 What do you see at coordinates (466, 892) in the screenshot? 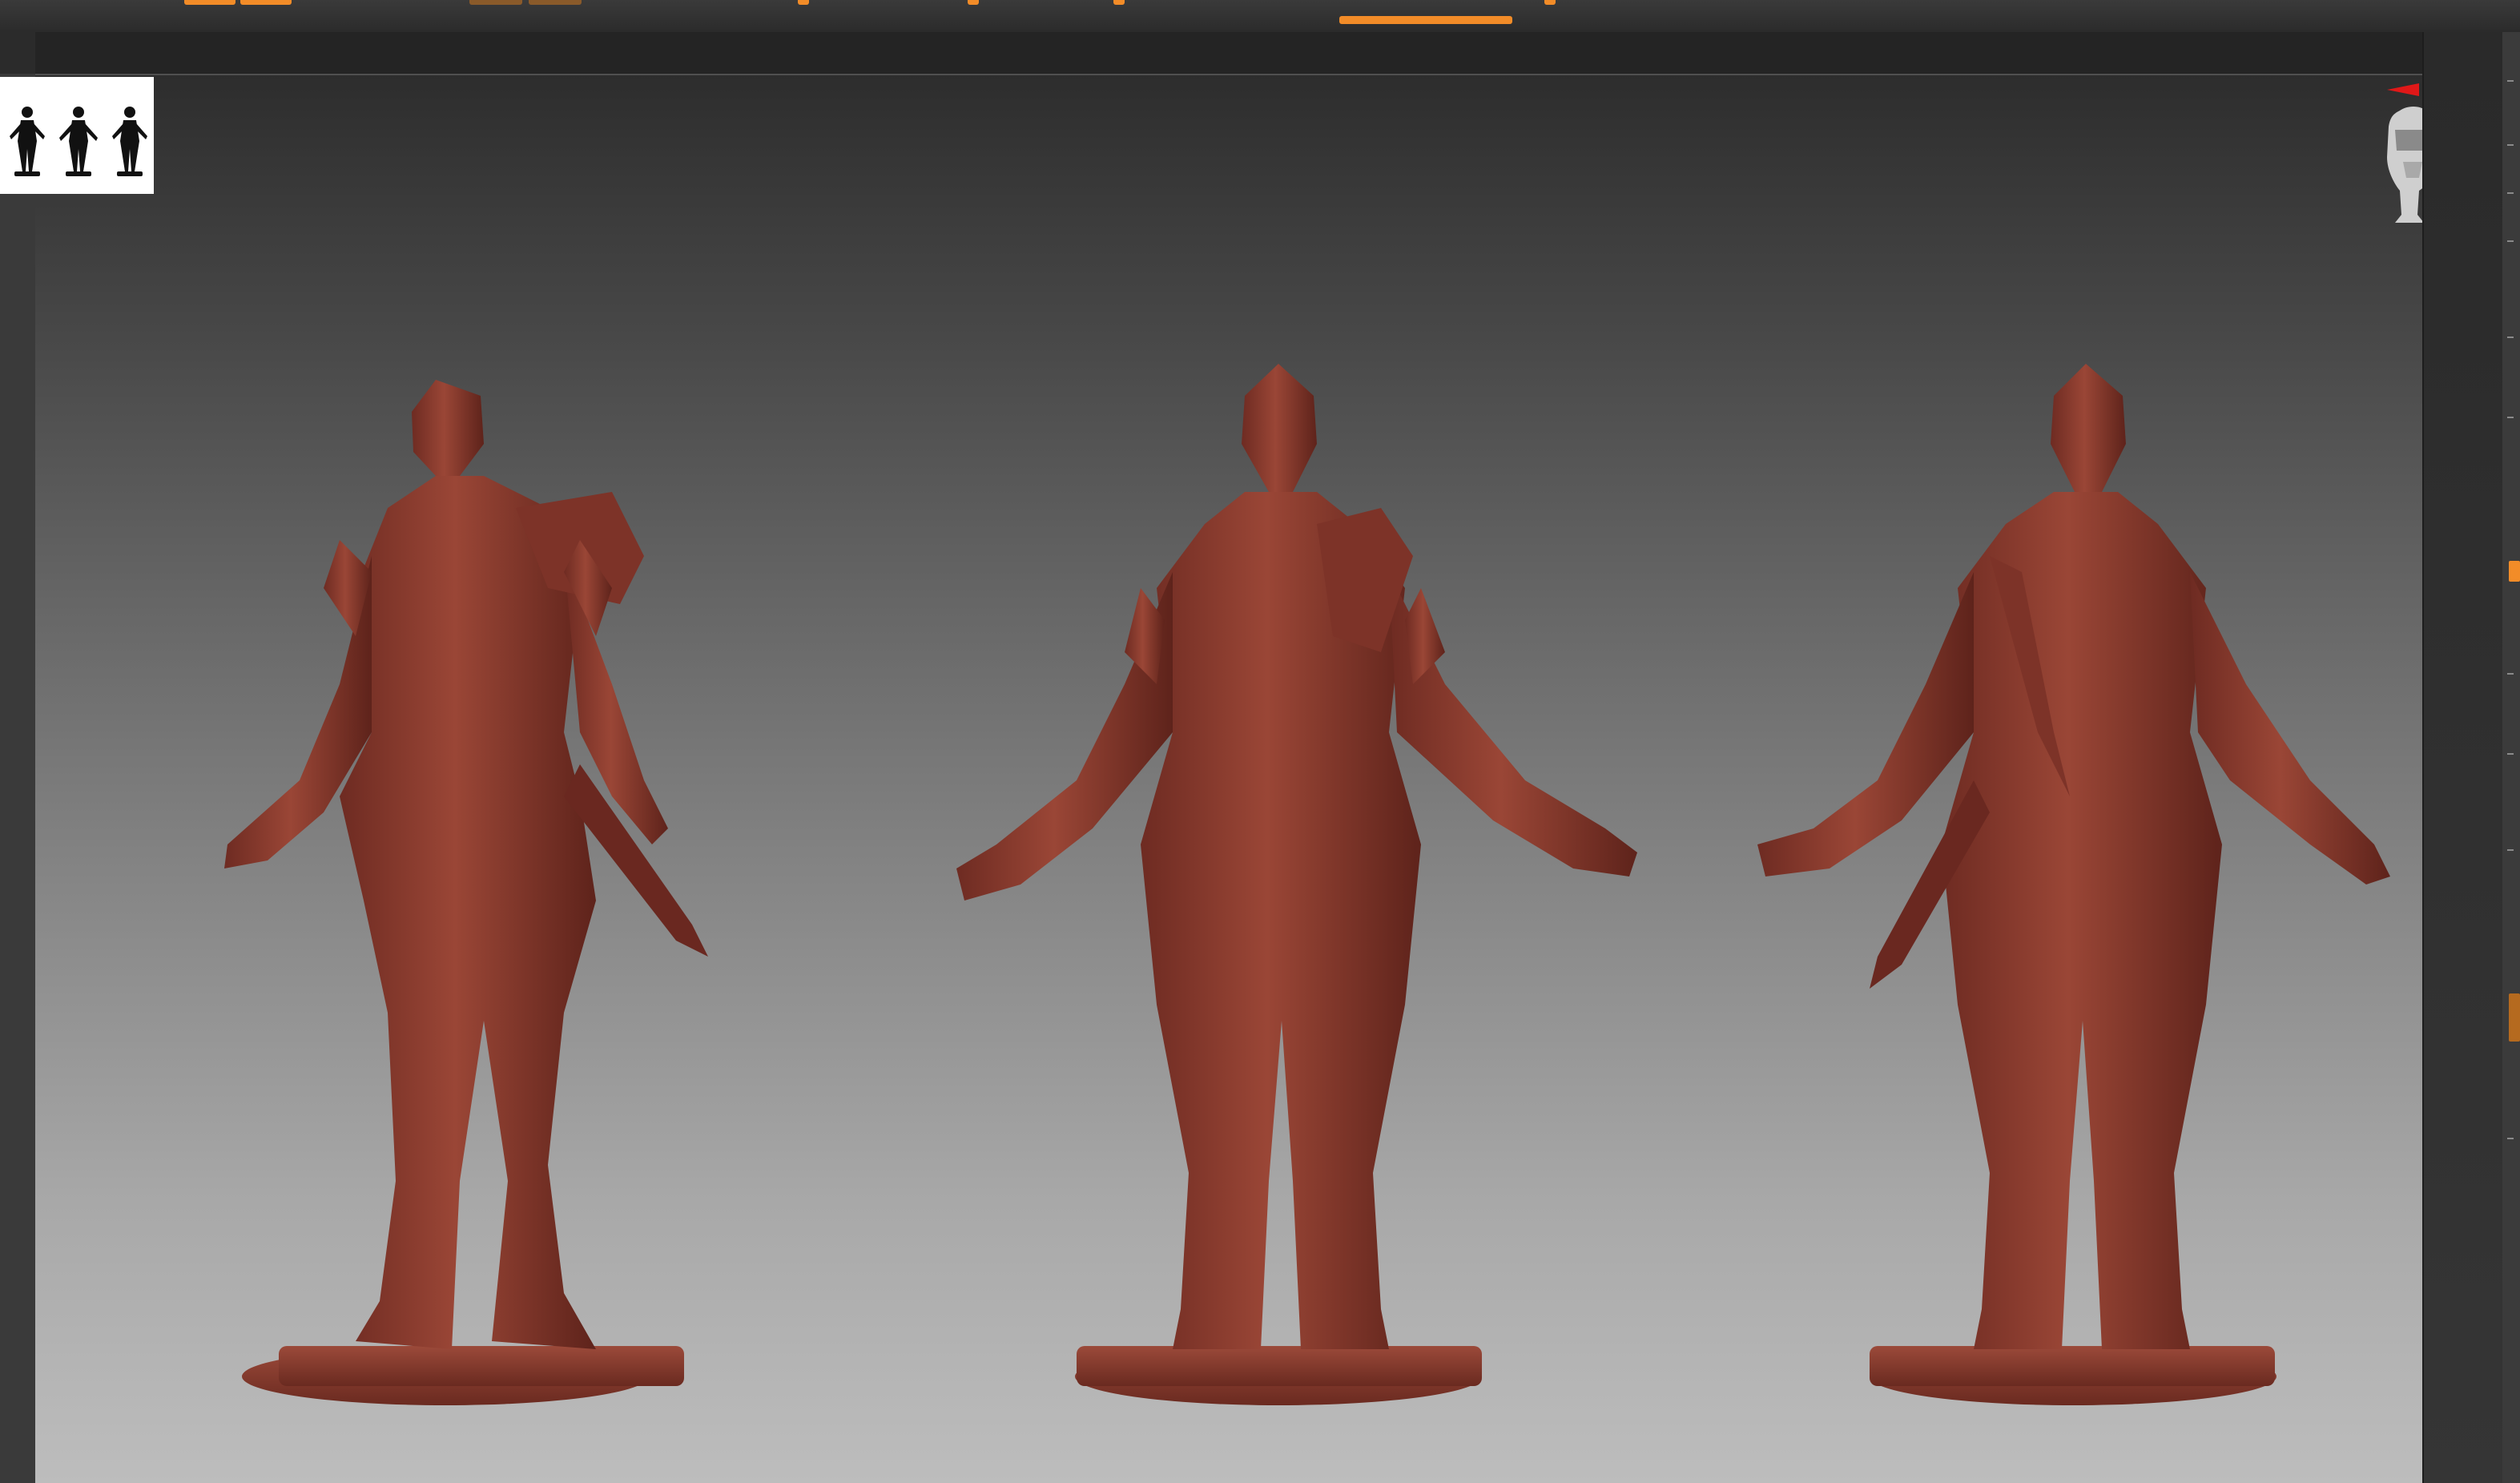
I see `figure-front-three-quarter` at bounding box center [466, 892].